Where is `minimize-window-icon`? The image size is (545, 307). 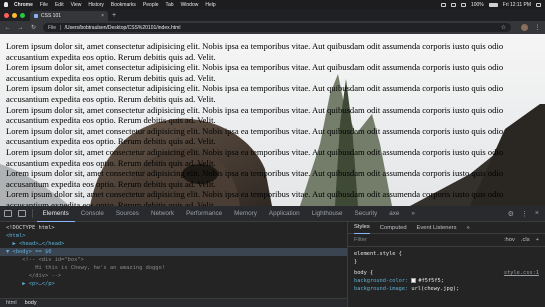
minimize-window-icon is located at coordinates (14, 15).